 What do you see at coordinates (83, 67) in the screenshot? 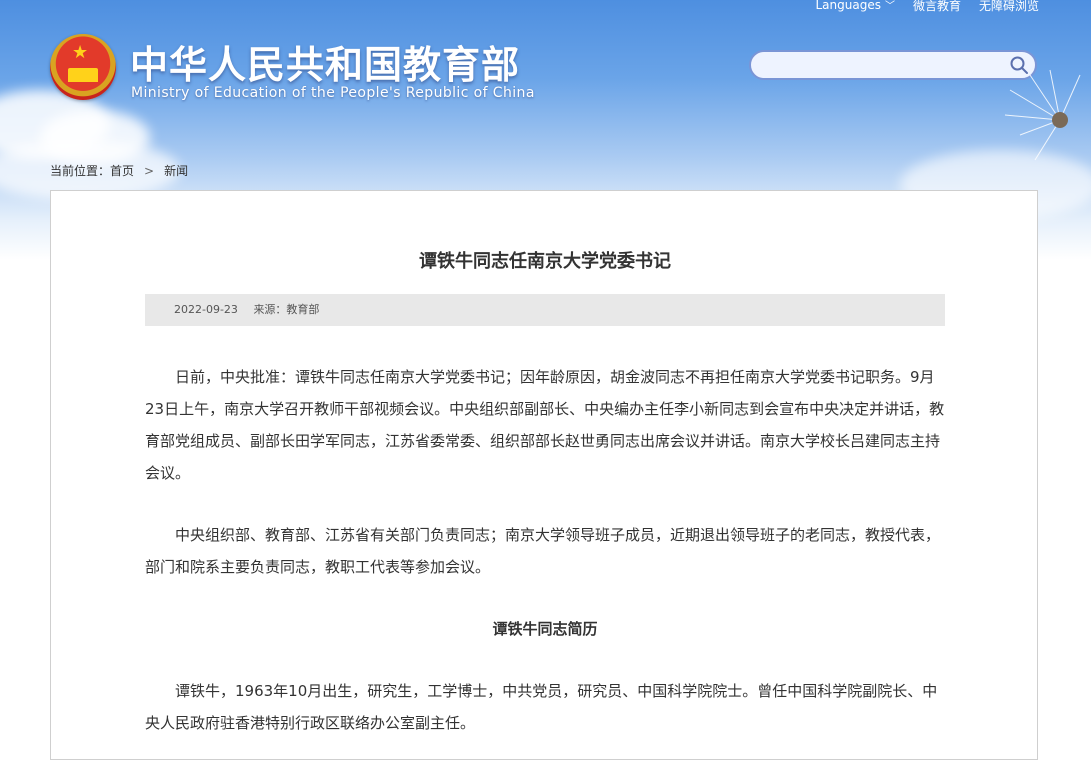
I see `national-emblem-logo: ★` at bounding box center [83, 67].